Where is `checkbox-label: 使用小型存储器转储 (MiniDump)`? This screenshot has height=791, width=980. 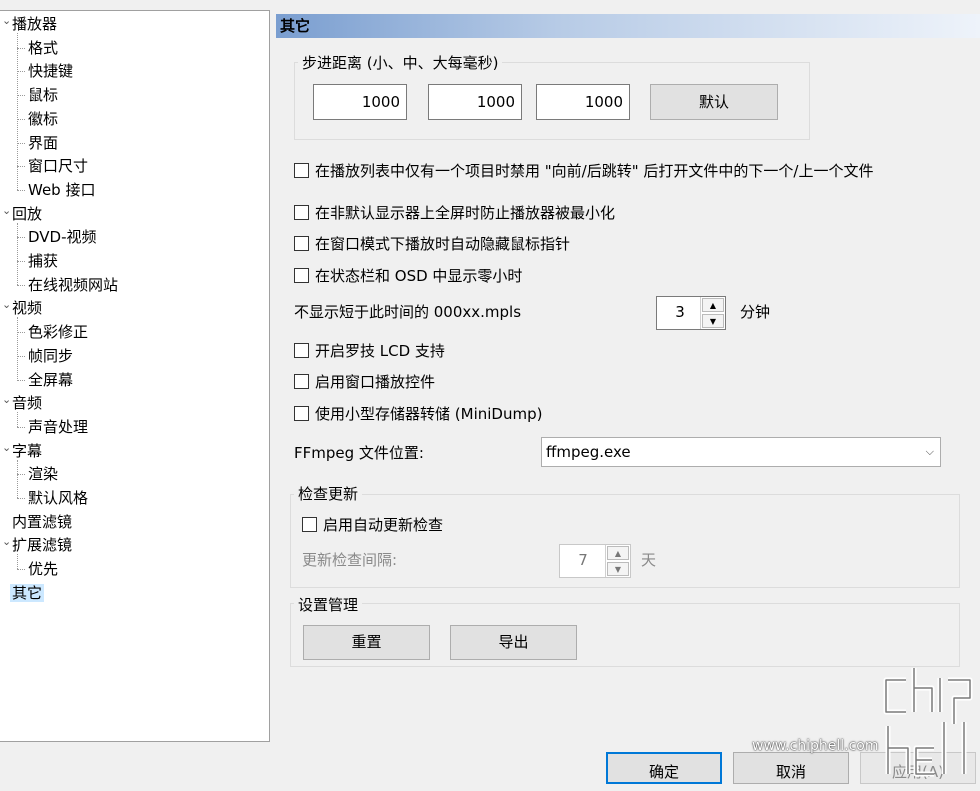
checkbox-label: 使用小型存储器转储 (MiniDump) is located at coordinates (429, 414).